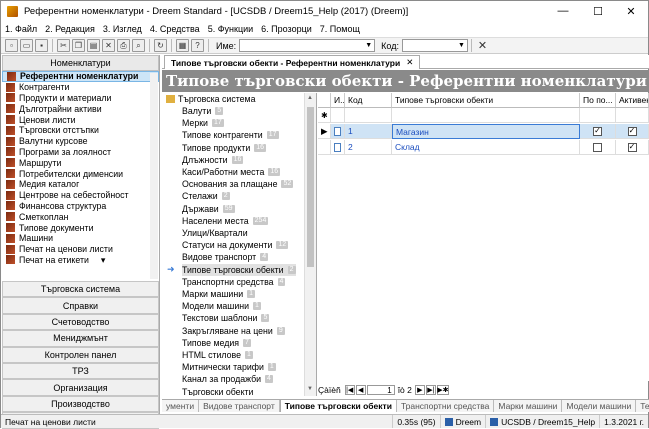 This screenshot has height=429, width=649. I want to click on tree-scrollbar: ▲ ▼, so click(310, 244).